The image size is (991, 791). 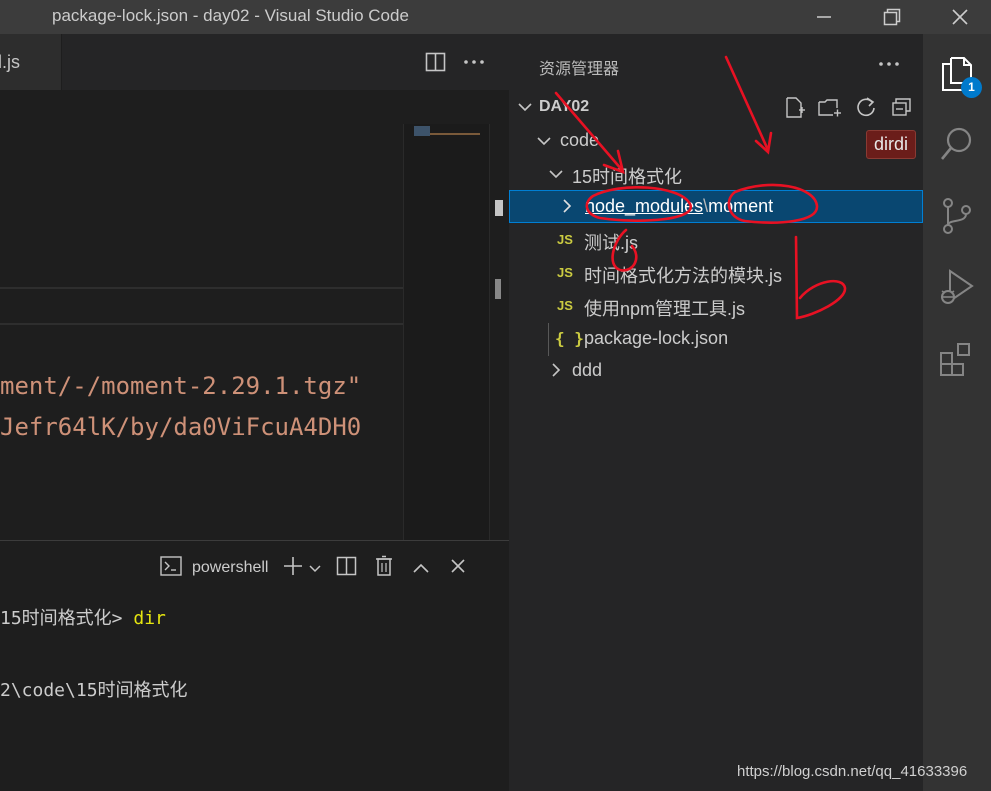 I want to click on tree-item-label: node_modules\moment, so click(x=679, y=206).